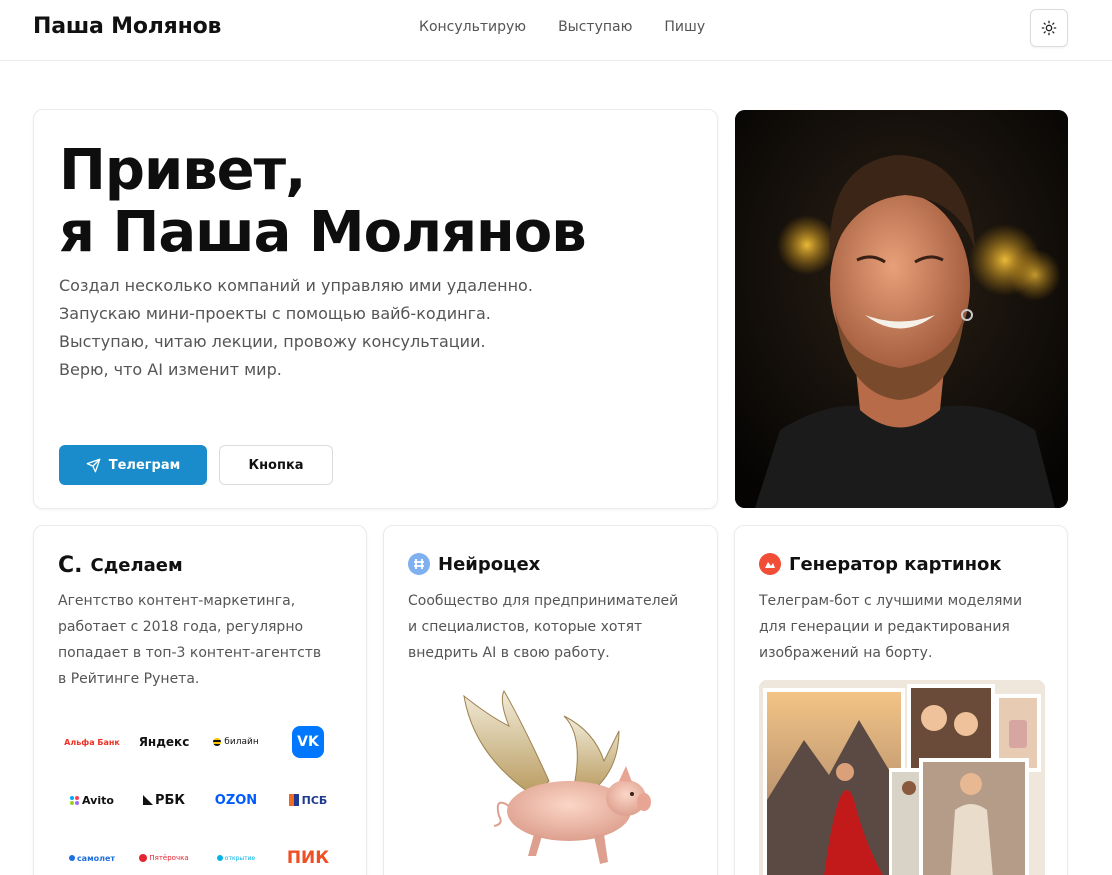 Image resolution: width=1112 pixels, height=875 pixels. What do you see at coordinates (314, 800) in the screenshot?
I see `client-logo-name: ПСБ` at bounding box center [314, 800].